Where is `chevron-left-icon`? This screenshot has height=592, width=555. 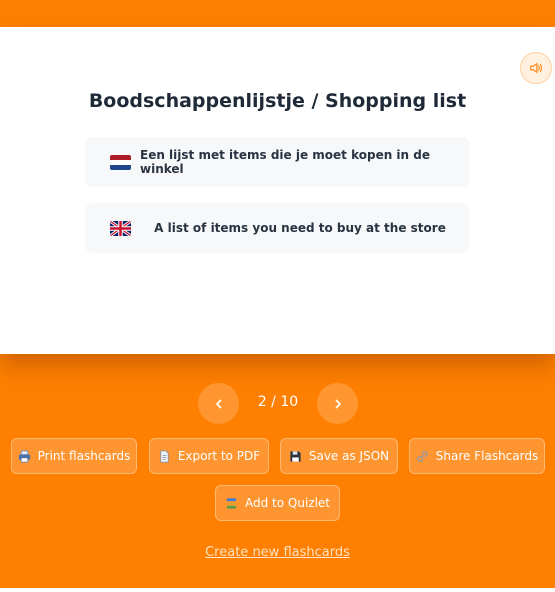 chevron-left-icon is located at coordinates (218, 403).